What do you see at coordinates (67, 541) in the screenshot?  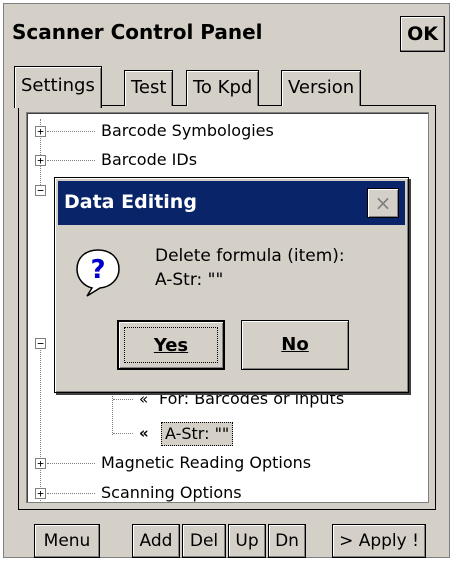 I see `menu-button: Menu` at bounding box center [67, 541].